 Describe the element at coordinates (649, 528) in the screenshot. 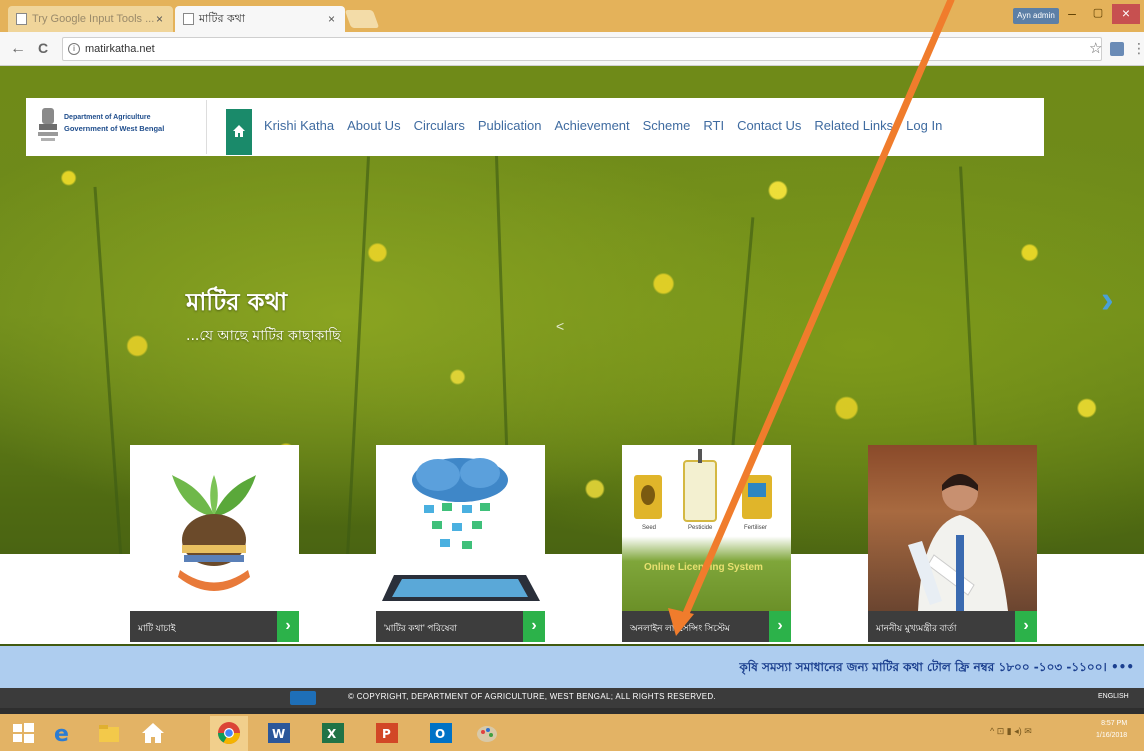

I see `seed-text: Seed` at that location.